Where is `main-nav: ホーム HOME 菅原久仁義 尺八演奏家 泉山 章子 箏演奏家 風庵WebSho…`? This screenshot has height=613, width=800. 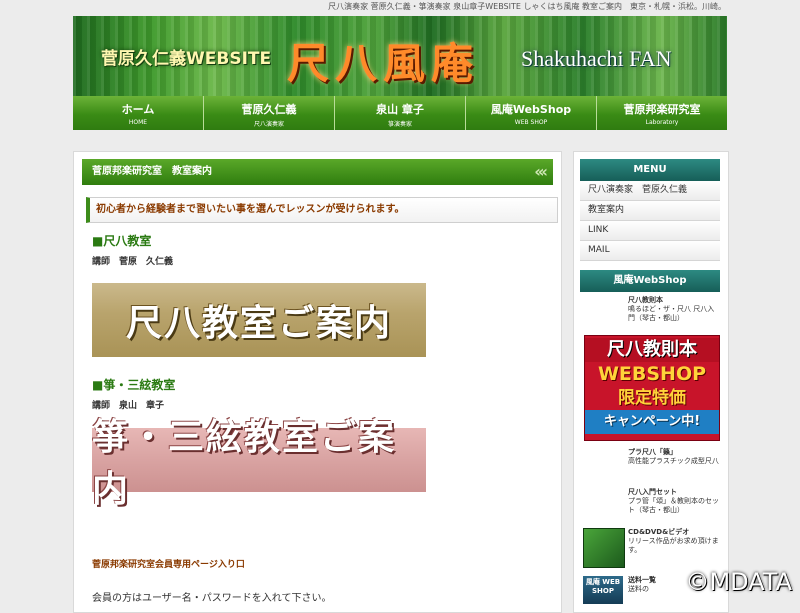
main-nav: ホーム HOME 菅原久仁義 尺八演奏家 泉山 章子 箏演奏家 風庵WebSho… is located at coordinates (400, 113).